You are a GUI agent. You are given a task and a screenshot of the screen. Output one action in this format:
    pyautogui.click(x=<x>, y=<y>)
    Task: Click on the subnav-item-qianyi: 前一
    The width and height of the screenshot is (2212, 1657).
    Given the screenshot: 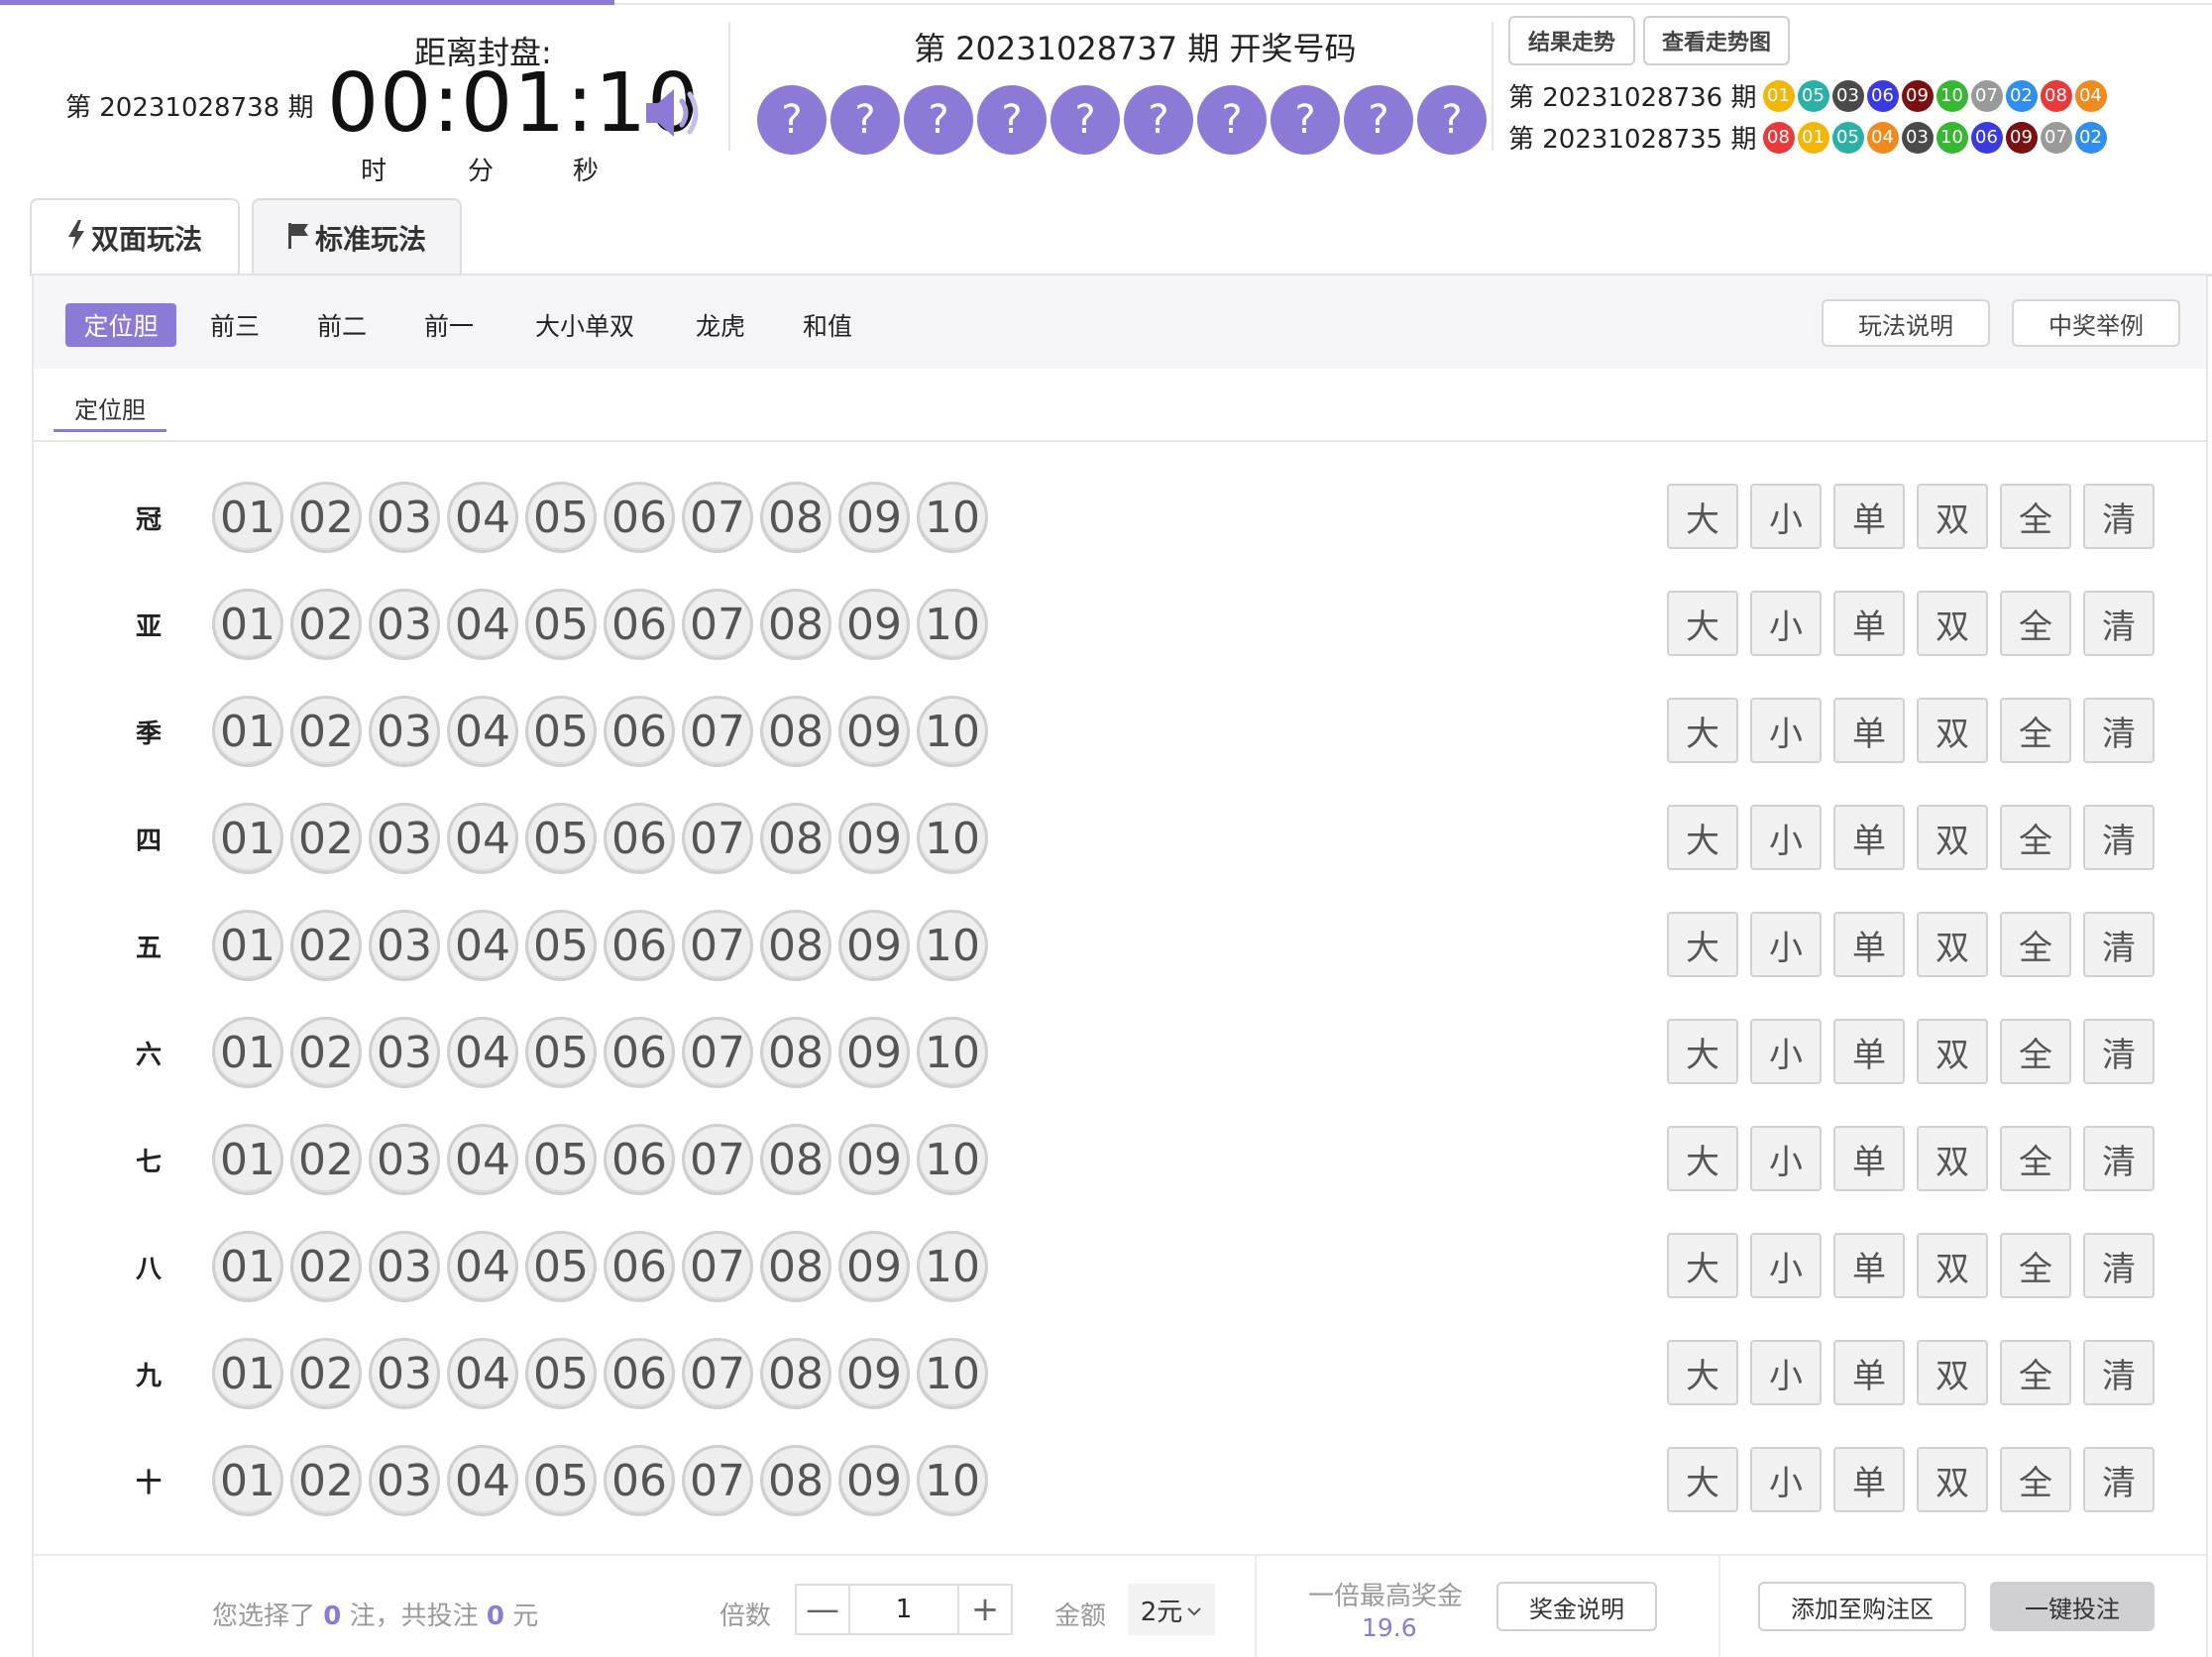 What is the action you would take?
    pyautogui.click(x=449, y=325)
    